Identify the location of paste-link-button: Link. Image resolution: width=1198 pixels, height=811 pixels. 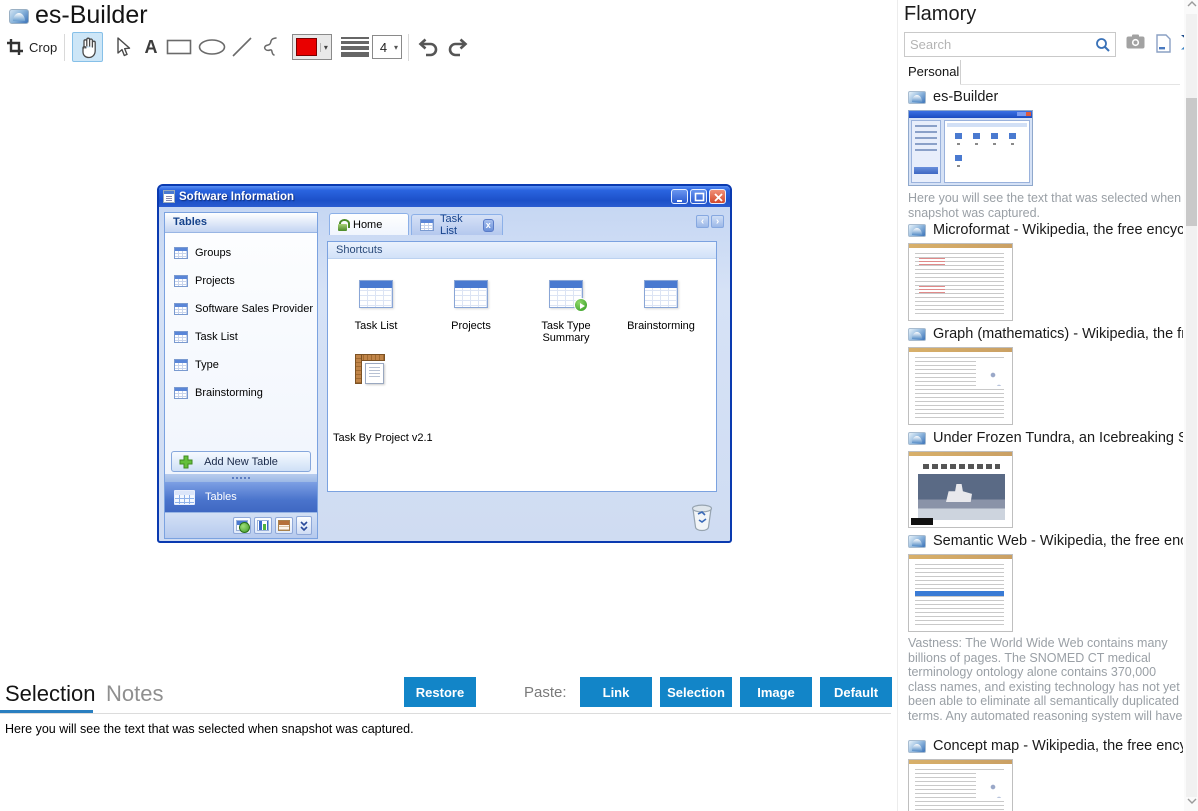
(616, 692).